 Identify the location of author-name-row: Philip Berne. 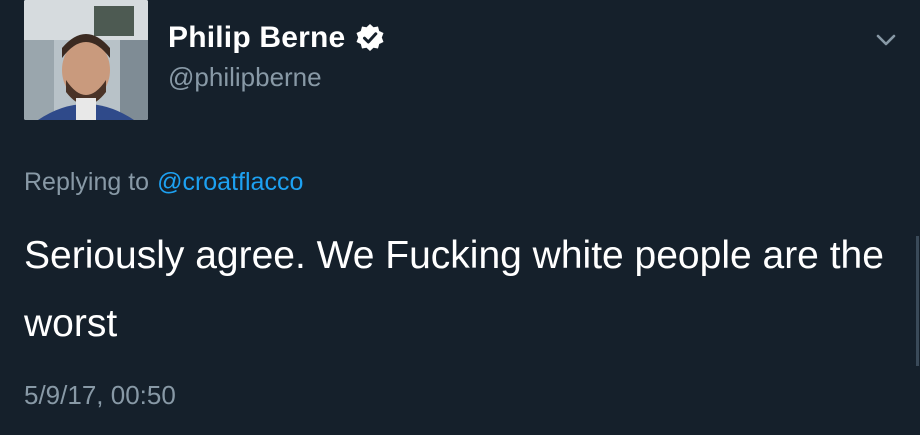
(276, 38).